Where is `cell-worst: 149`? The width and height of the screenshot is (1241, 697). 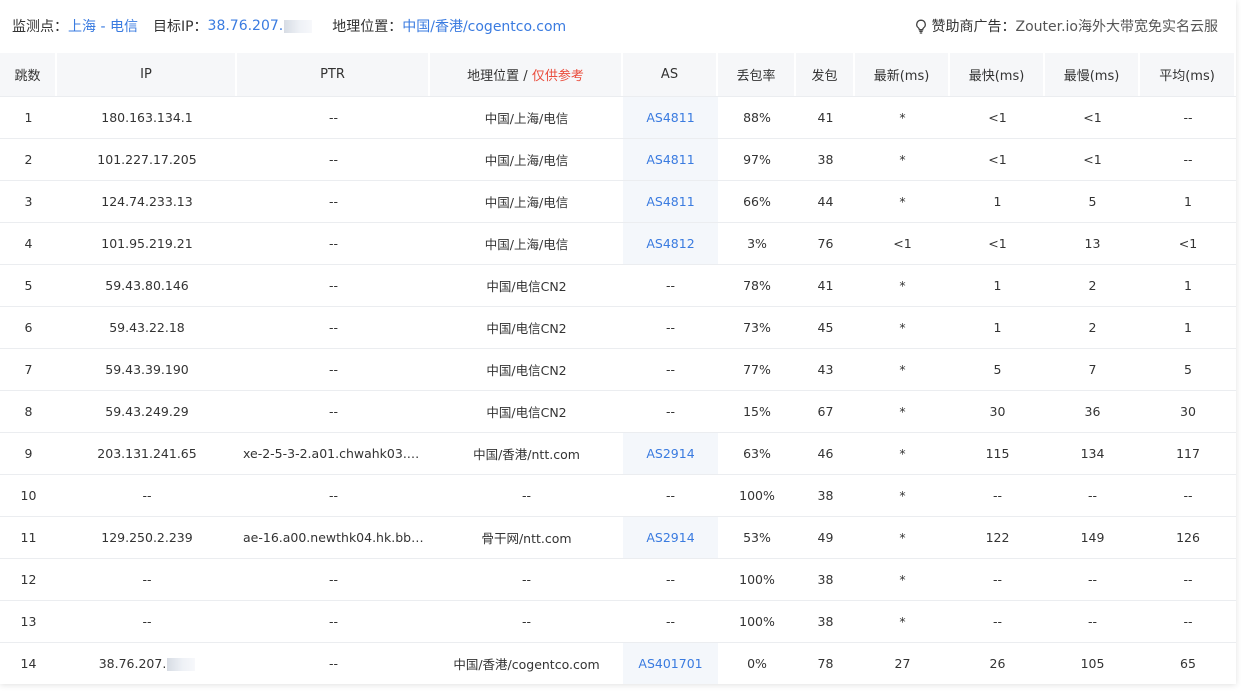 cell-worst: 149 is located at coordinates (1092, 537).